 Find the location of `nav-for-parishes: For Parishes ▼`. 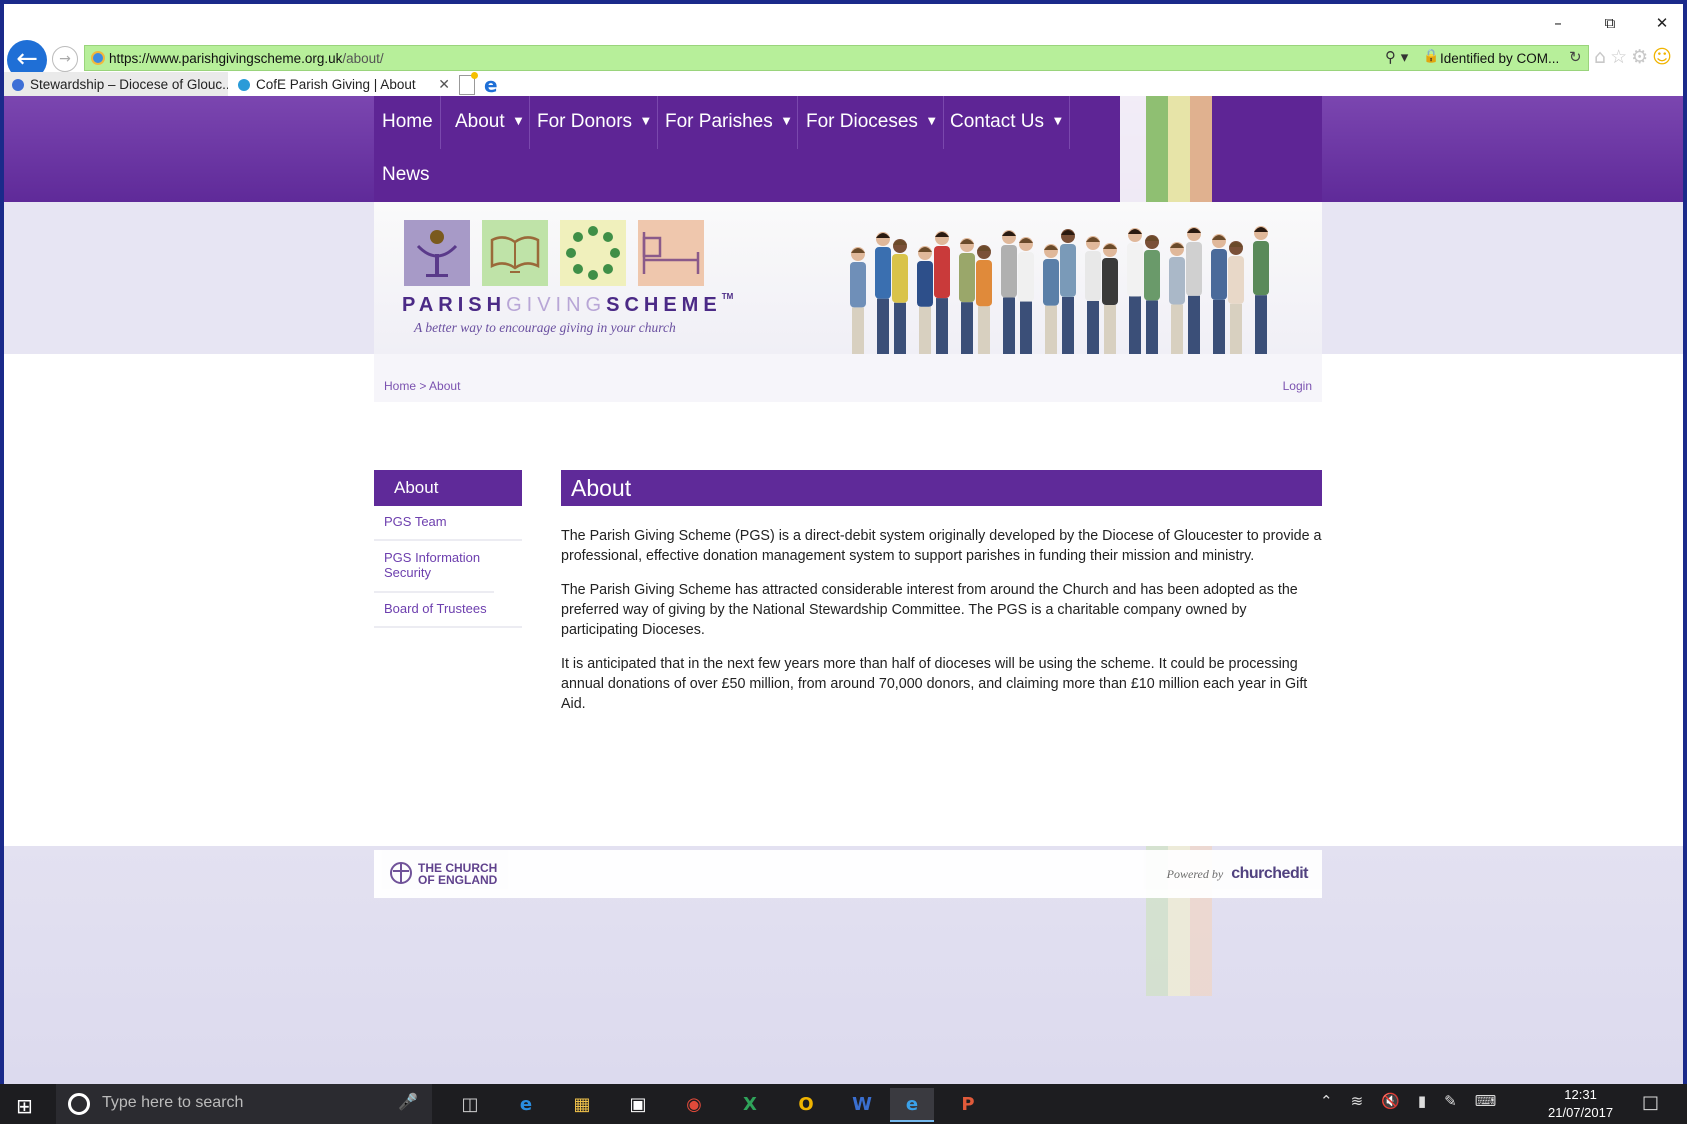

nav-for-parishes: For Parishes ▼ is located at coordinates (728, 122).